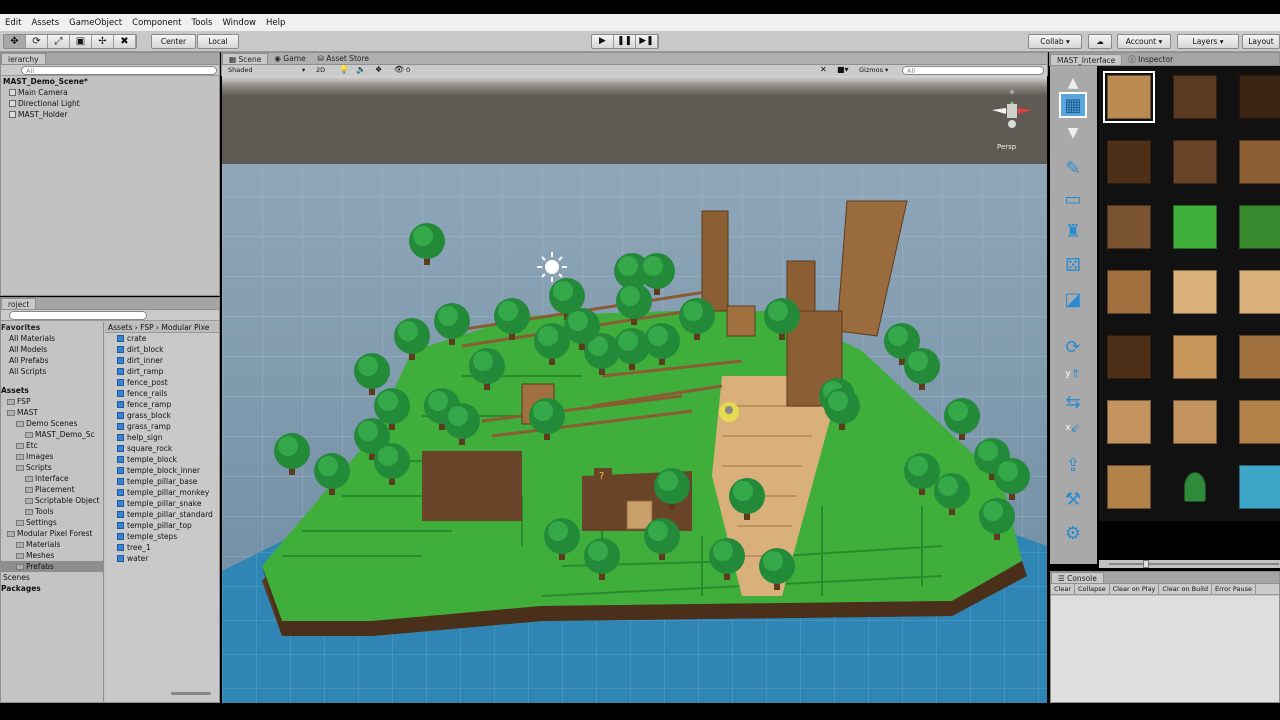 The height and width of the screenshot is (720, 1280). I want to click on move-tool-icon: ✥, so click(15, 41).